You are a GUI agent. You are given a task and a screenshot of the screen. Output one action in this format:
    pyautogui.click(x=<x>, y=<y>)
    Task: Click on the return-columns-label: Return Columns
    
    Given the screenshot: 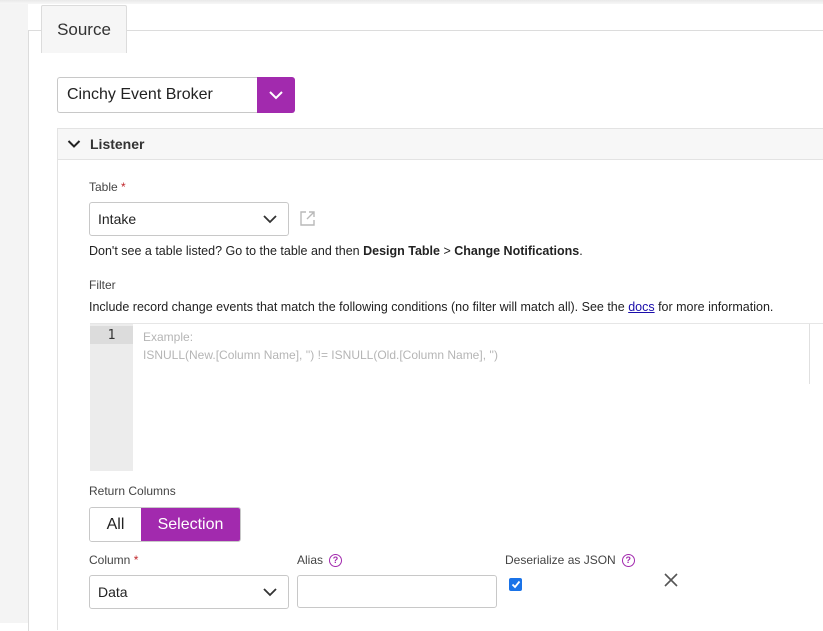 What is the action you would take?
    pyautogui.click(x=132, y=491)
    